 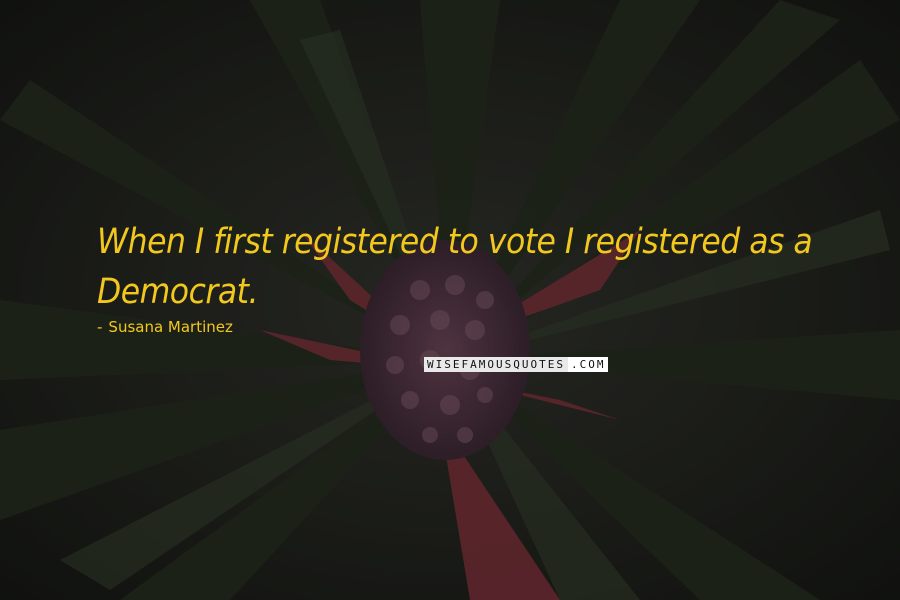 I want to click on quote-author: - Susana Martinez, so click(x=165, y=327).